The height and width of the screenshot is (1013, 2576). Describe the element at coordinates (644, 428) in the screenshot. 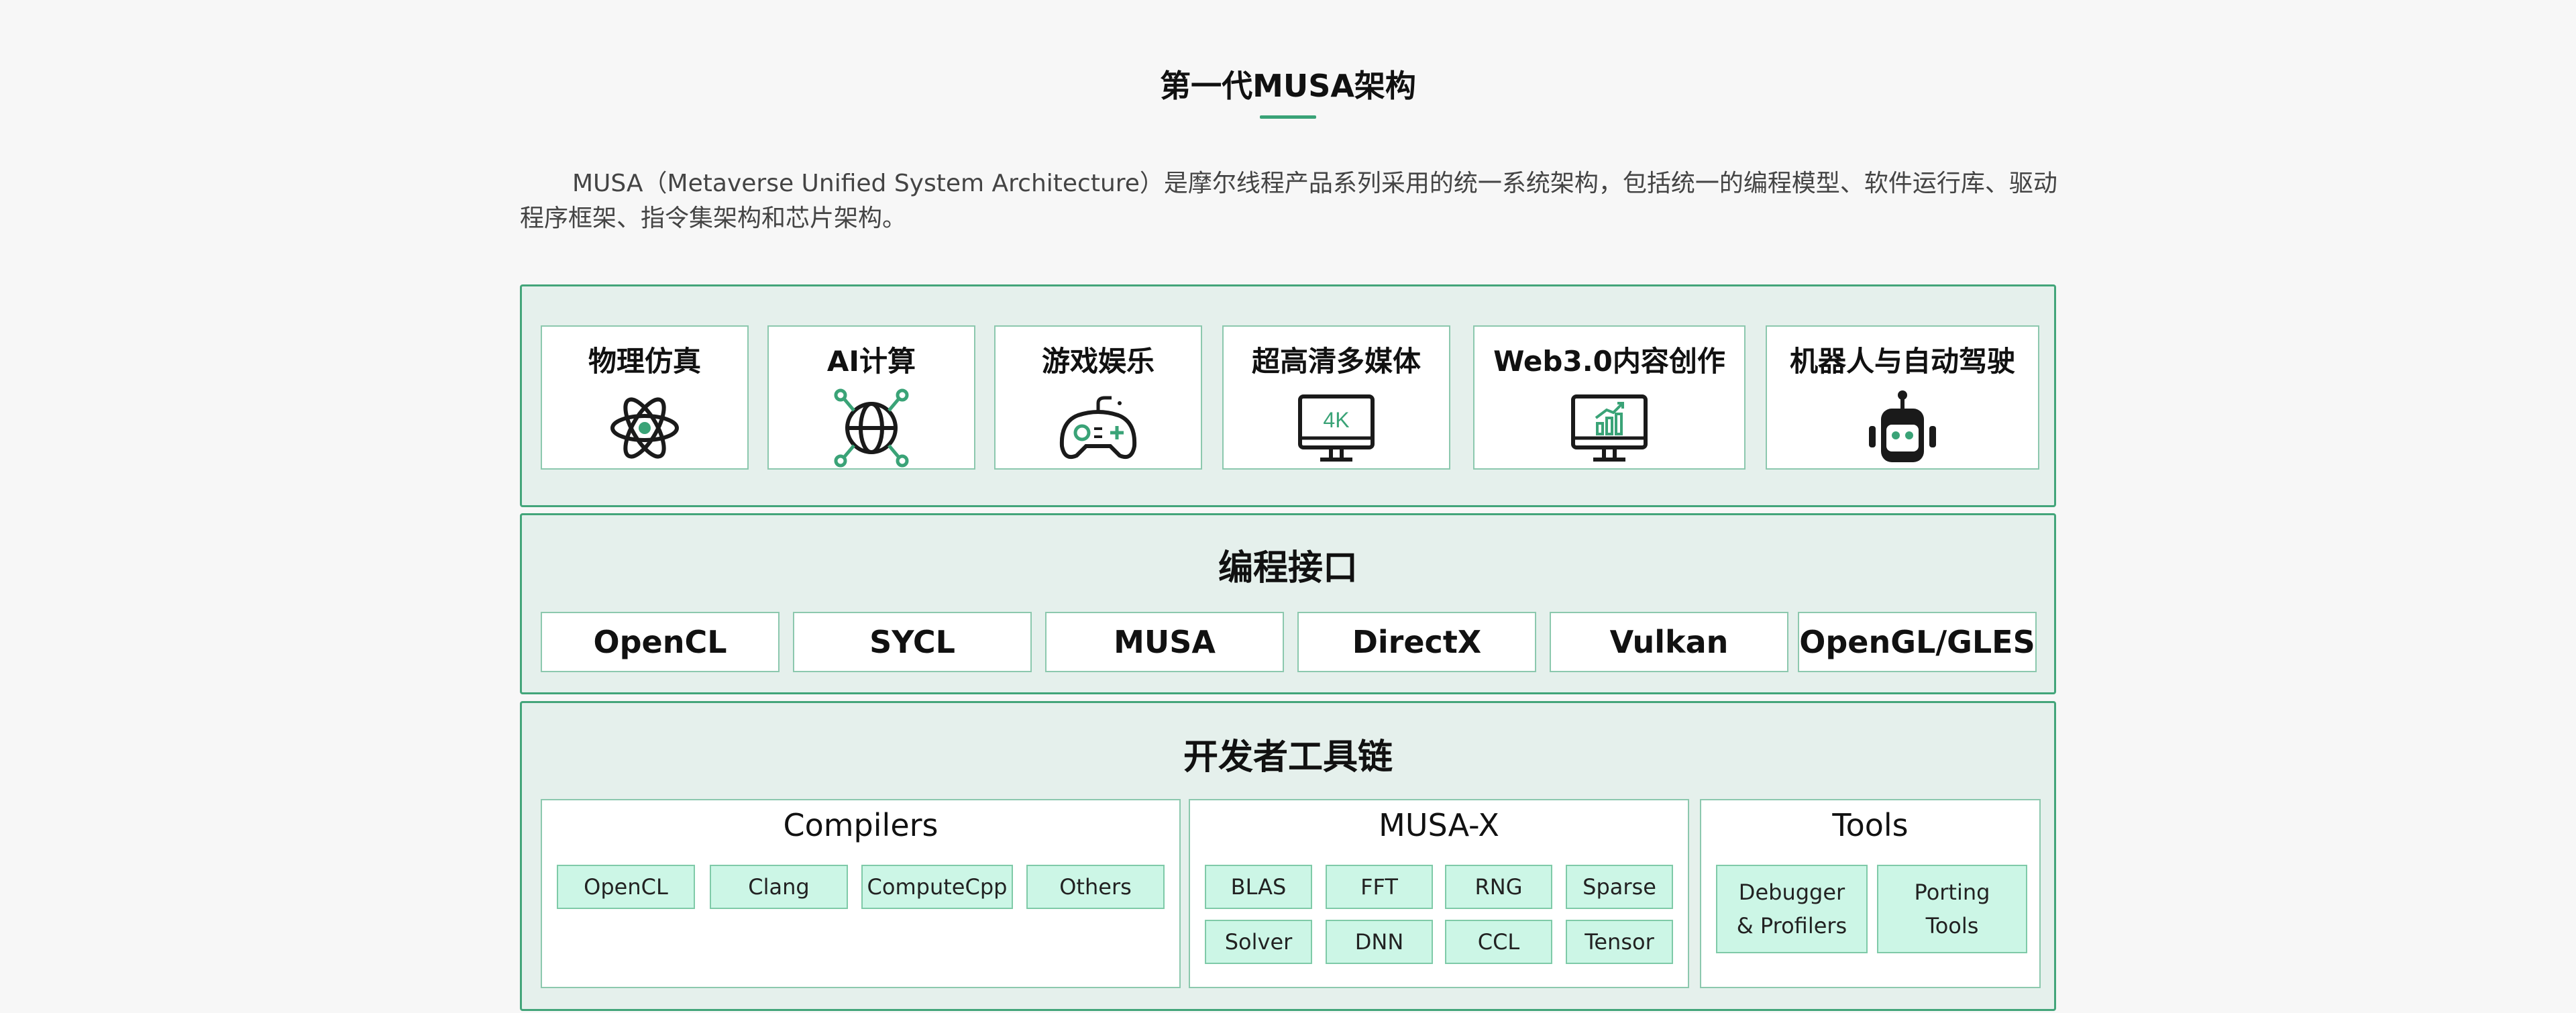

I see `atom-icon` at that location.